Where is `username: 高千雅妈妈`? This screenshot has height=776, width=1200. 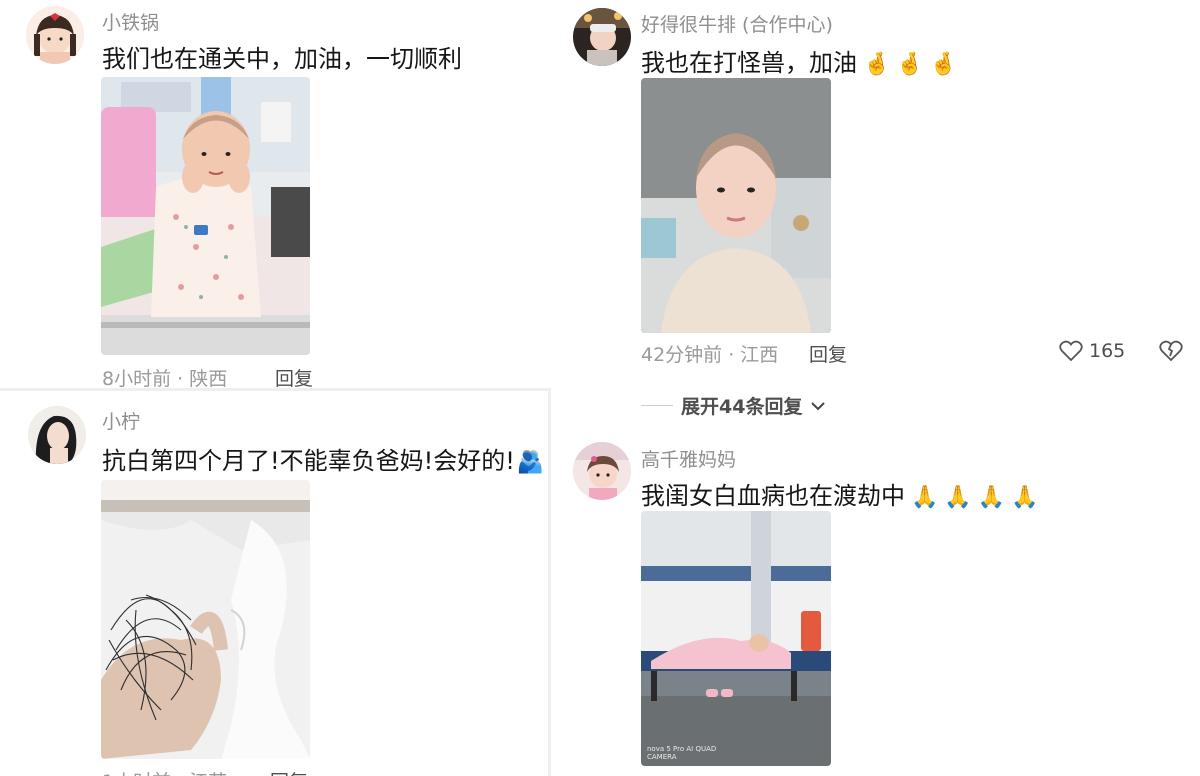 username: 高千雅妈妈 is located at coordinates (688, 458).